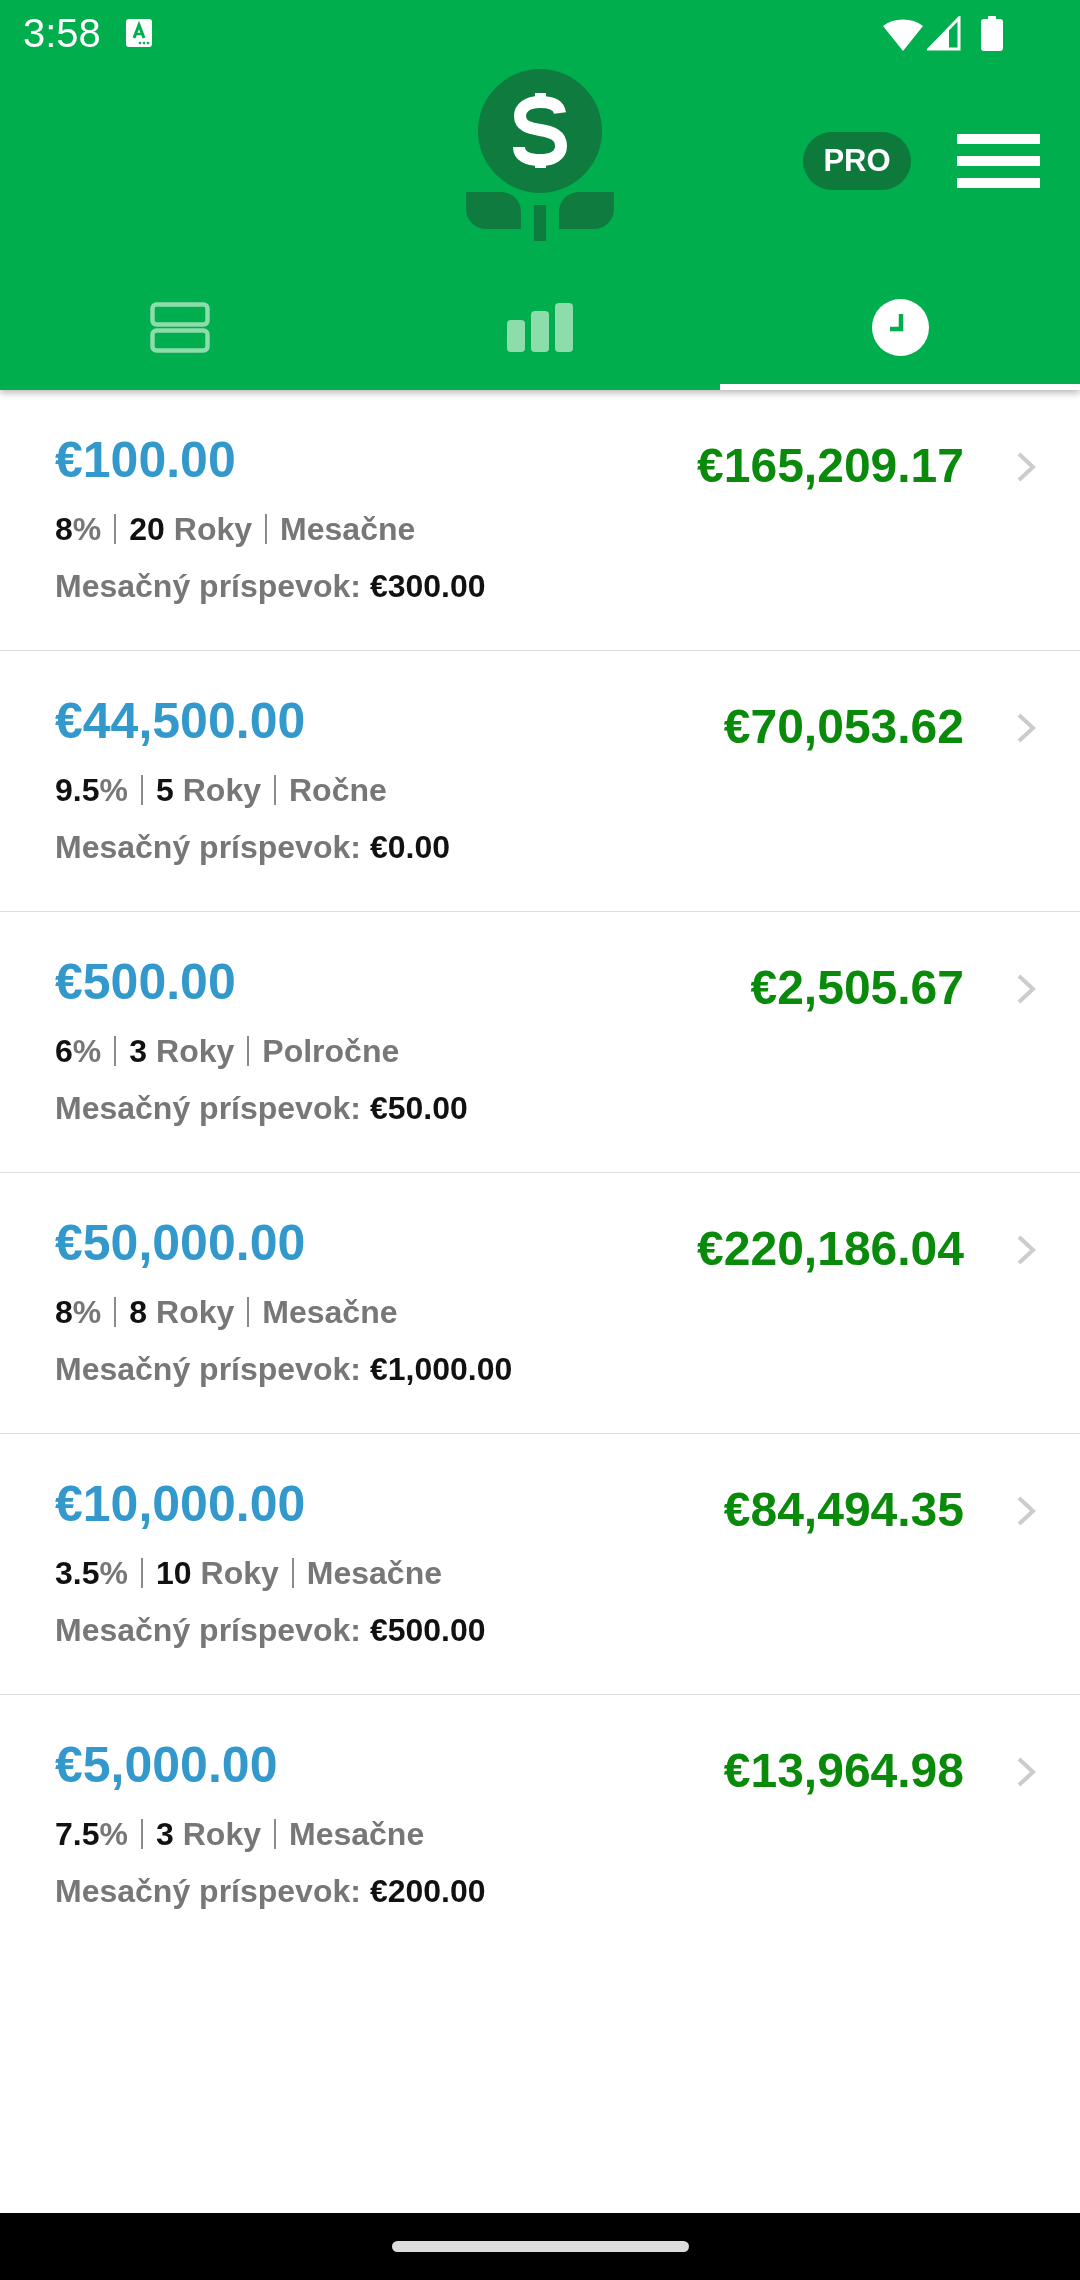  What do you see at coordinates (540, 1042) in the screenshot?
I see `history-item: €500.00 6% 3 Roky Polročne Mesačný príspevok: €50.00 €2,505.67` at bounding box center [540, 1042].